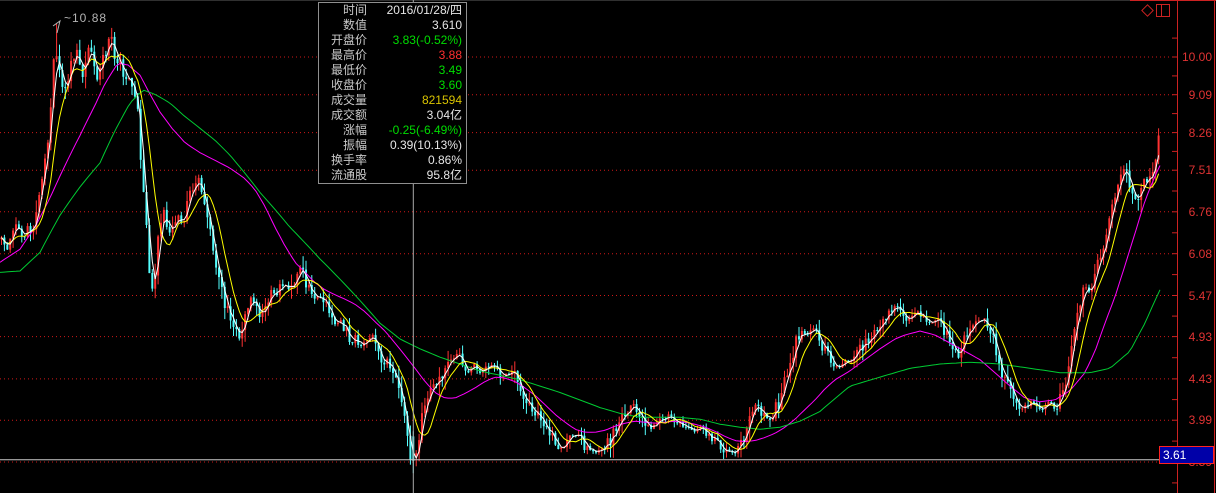 Image resolution: width=1216 pixels, height=493 pixels. I want to click on tooltip-label: 最低价, so click(348, 70).